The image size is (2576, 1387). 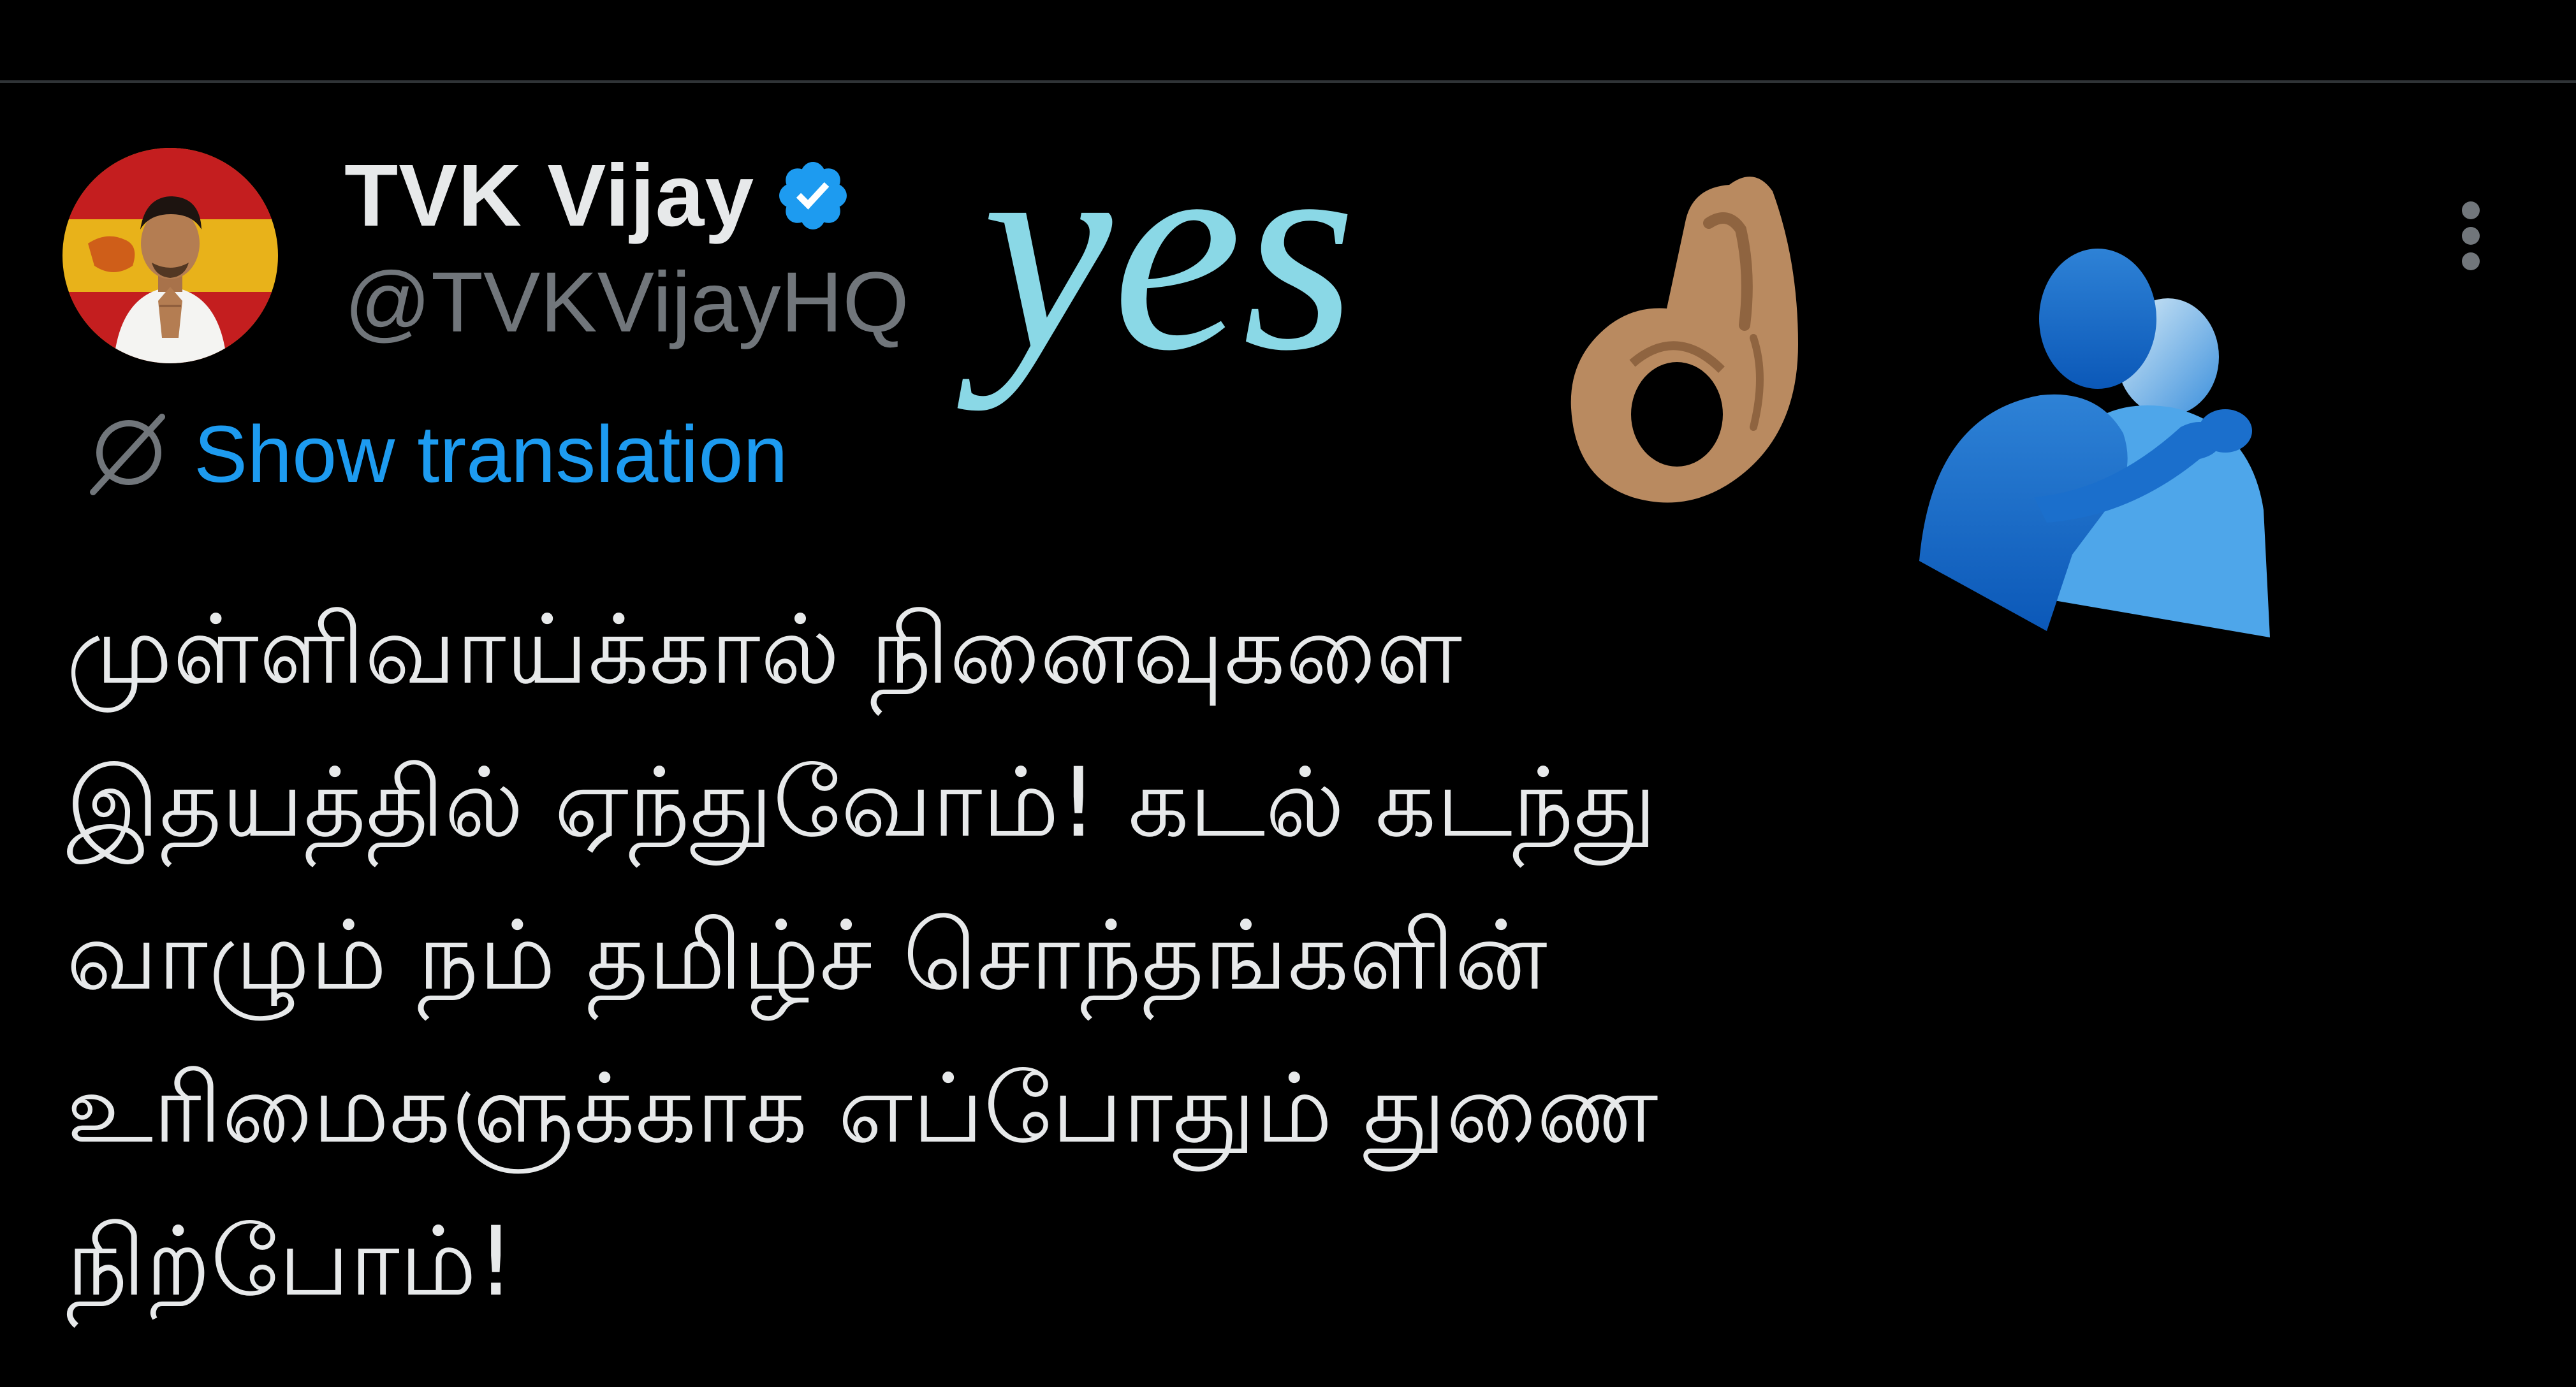 I want to click on more-vertical-icon, so click(x=2470, y=239).